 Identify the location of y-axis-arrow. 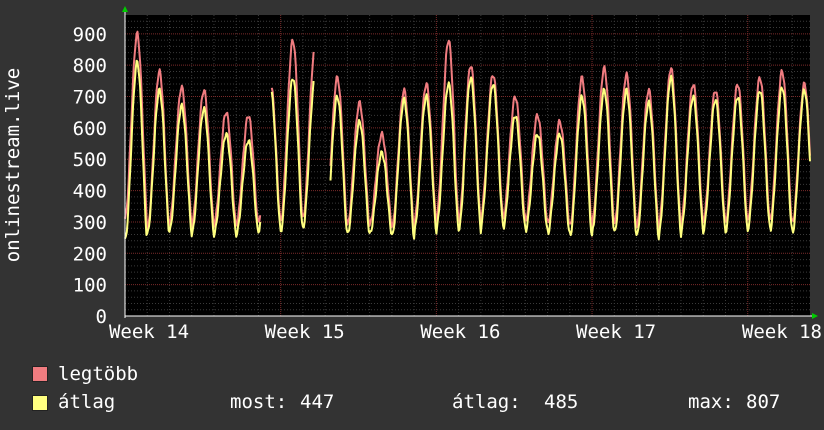
(125, 9).